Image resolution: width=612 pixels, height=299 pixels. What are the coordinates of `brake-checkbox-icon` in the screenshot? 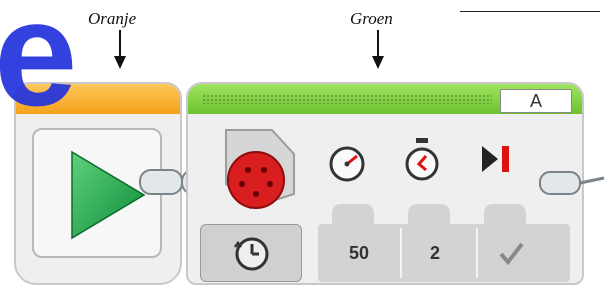 It's located at (511, 253).